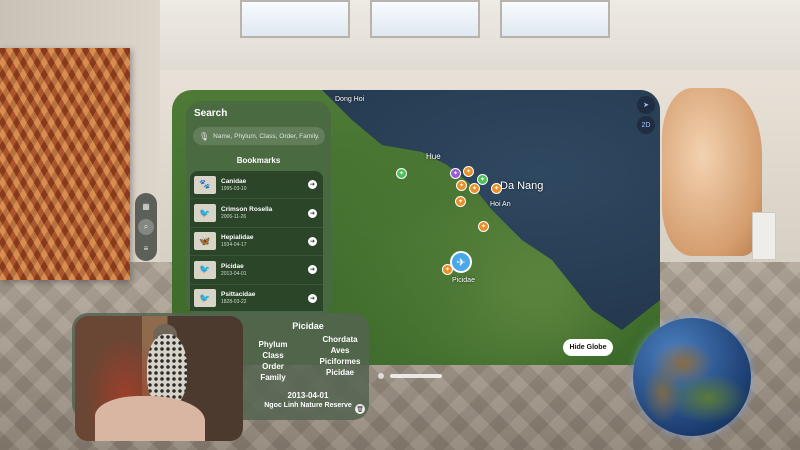  I want to click on bookmark-name: Psittacidae, so click(238, 295).